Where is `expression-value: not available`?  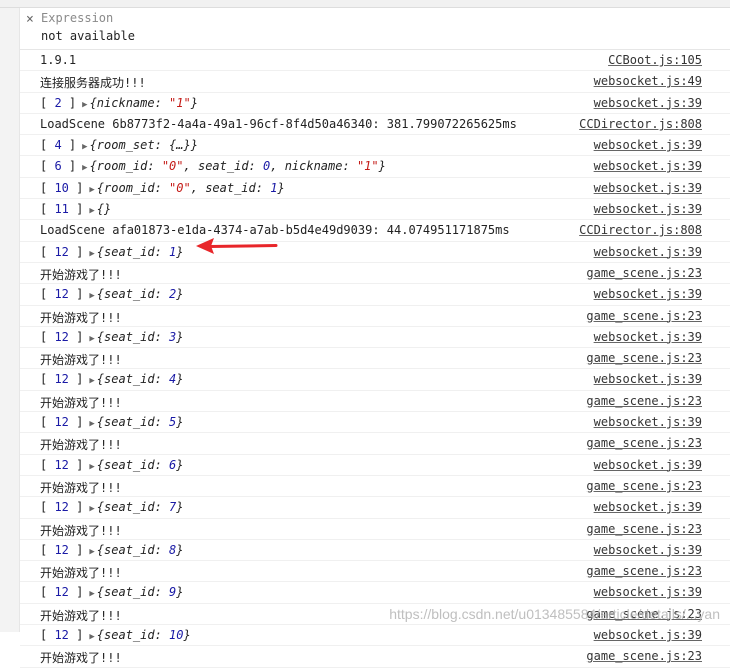 expression-value: not available is located at coordinates (88, 36).